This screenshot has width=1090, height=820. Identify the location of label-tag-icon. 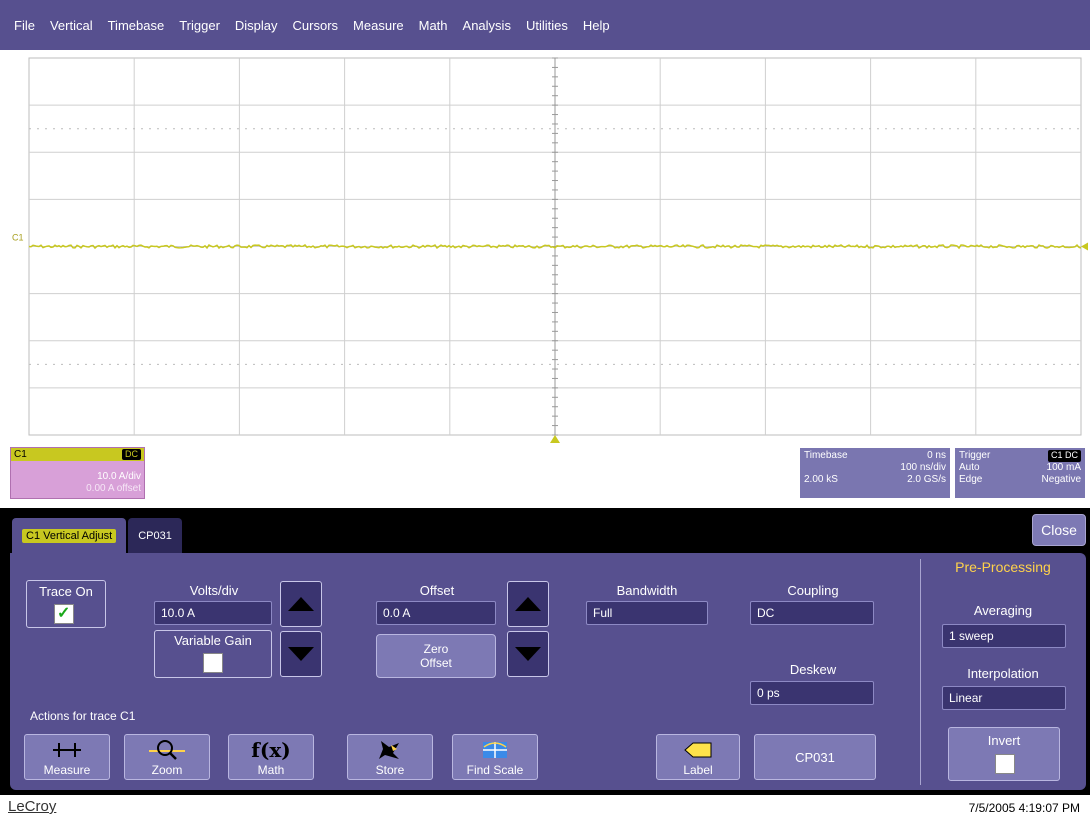
(698, 750).